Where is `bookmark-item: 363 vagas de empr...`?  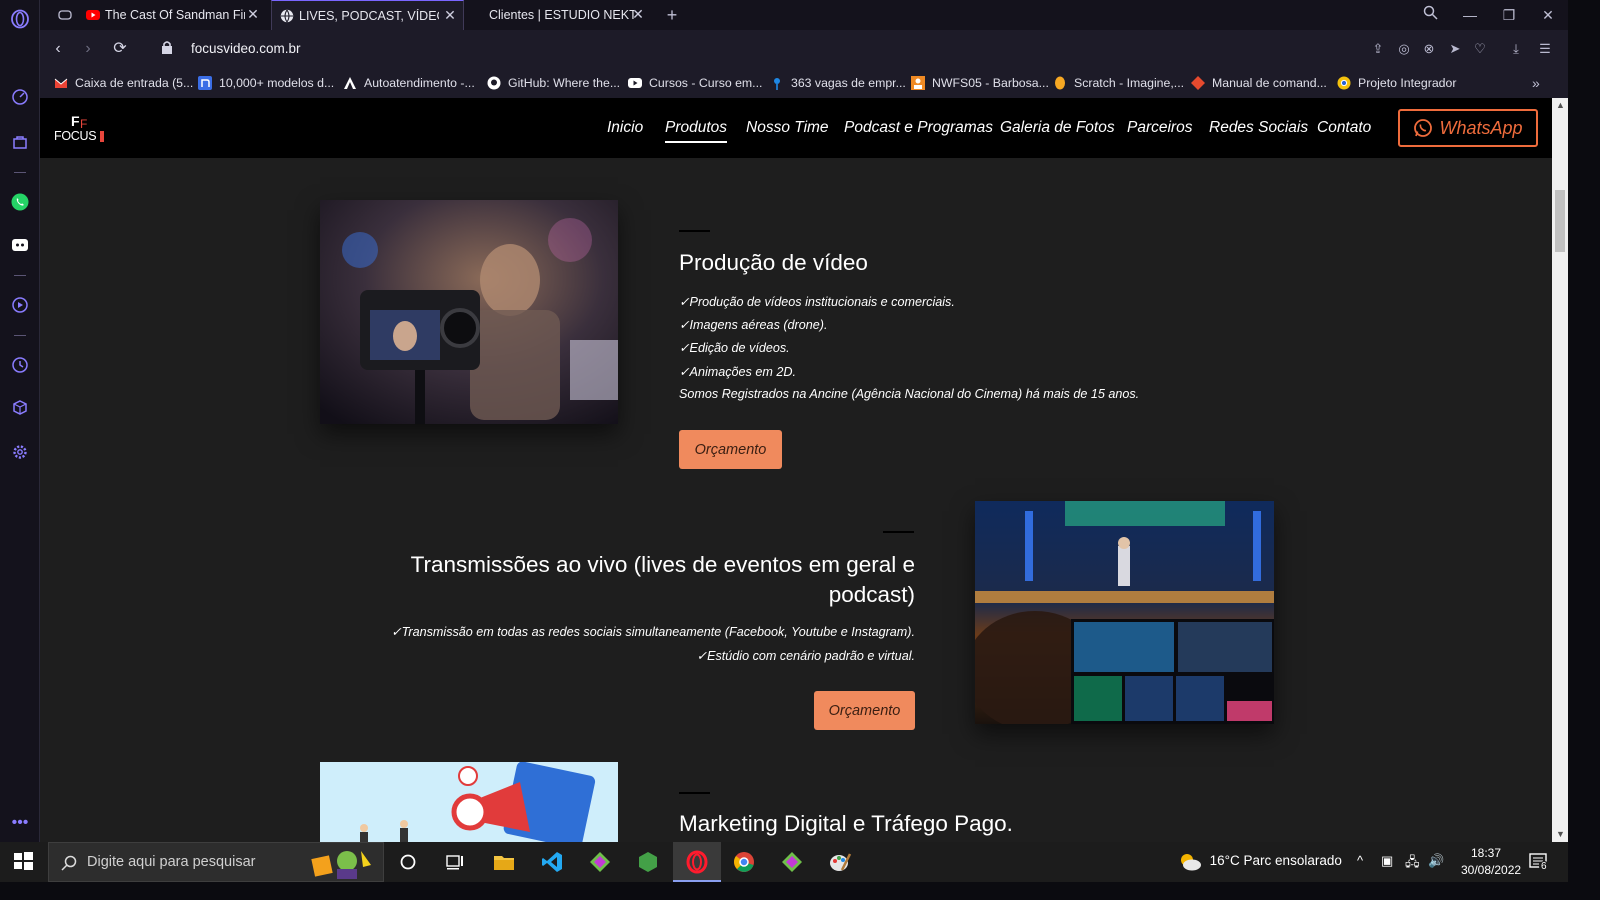 bookmark-item: 363 vagas de empr... is located at coordinates (838, 83).